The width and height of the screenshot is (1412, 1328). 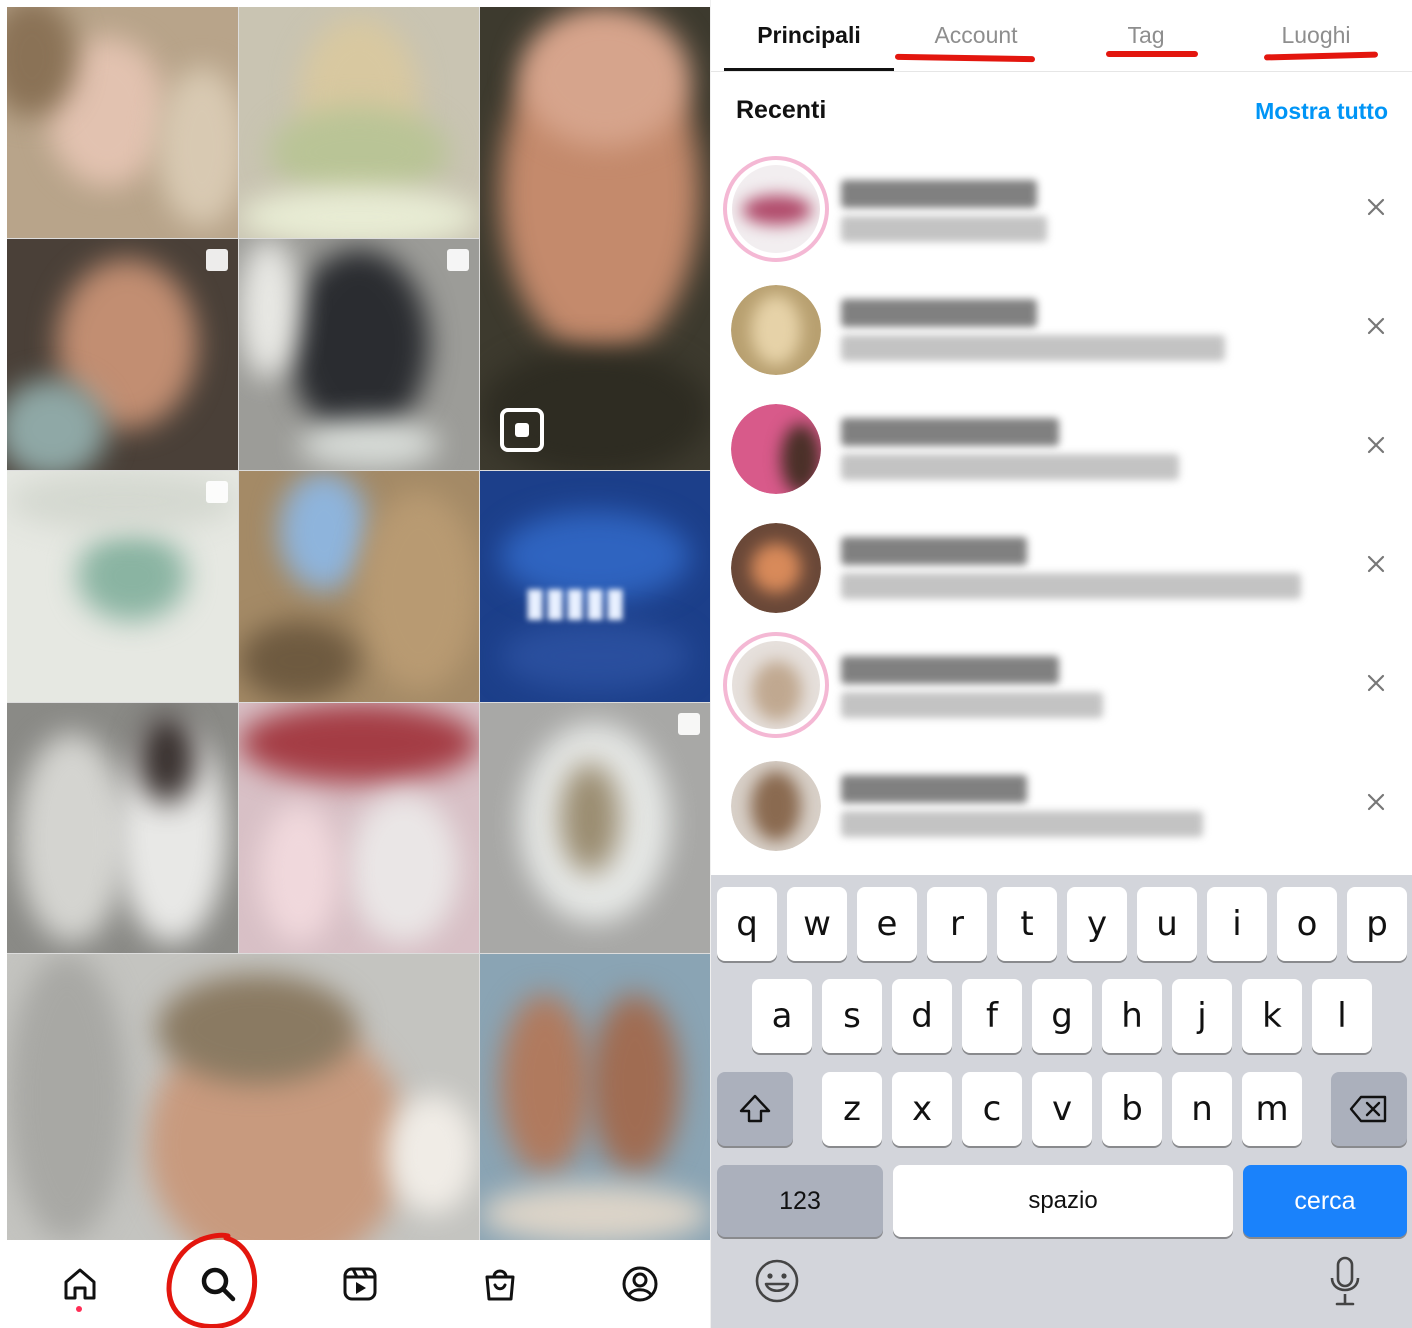 I want to click on home-icon, so click(x=80, y=1284).